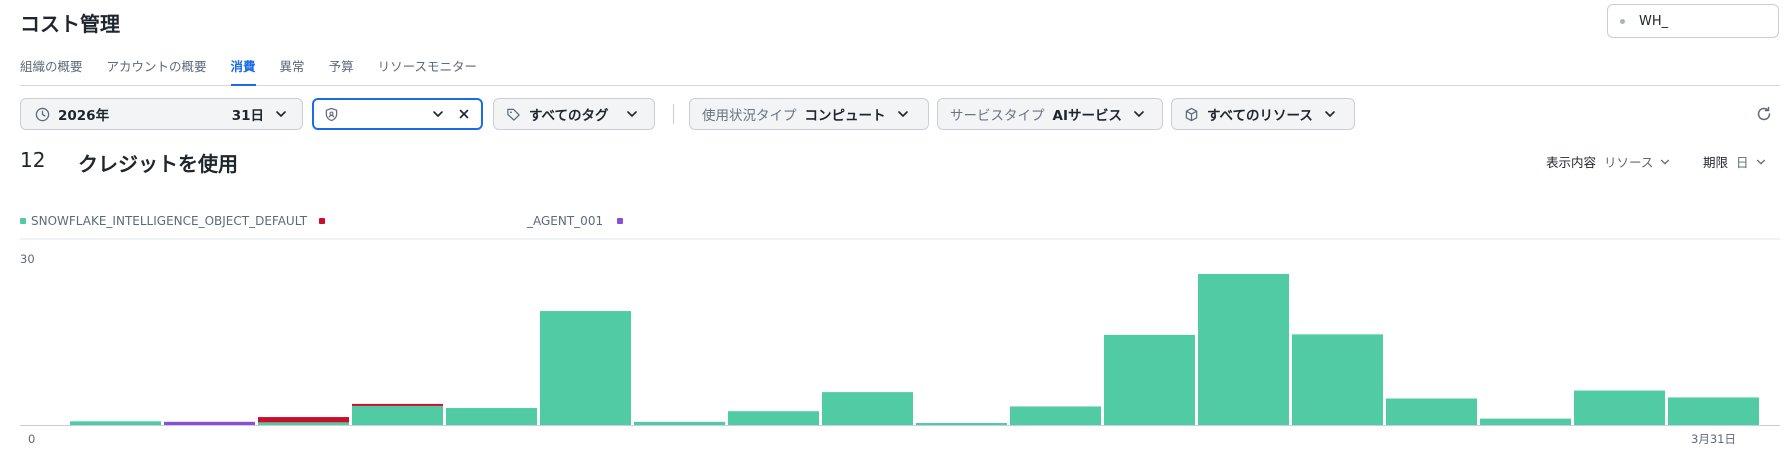 Image resolution: width=1791 pixels, height=474 pixels. I want to click on usage-type-value: コンピュート, so click(845, 116).